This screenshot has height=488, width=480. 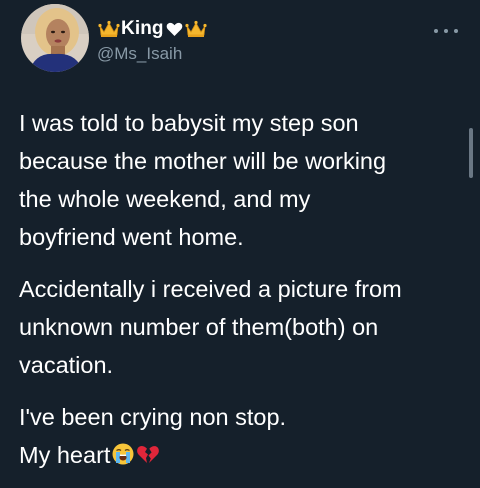 What do you see at coordinates (203, 161) in the screenshot?
I see `tweet-line: because the mother will be working` at bounding box center [203, 161].